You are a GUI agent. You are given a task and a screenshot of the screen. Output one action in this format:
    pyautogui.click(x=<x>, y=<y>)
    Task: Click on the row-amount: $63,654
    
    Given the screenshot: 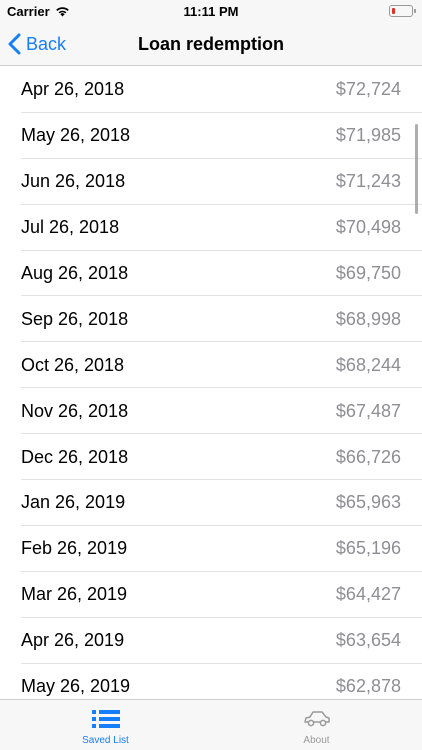 What is the action you would take?
    pyautogui.click(x=368, y=640)
    